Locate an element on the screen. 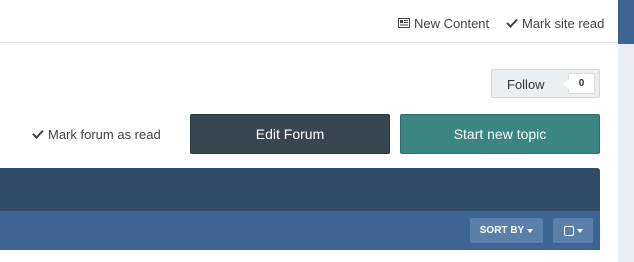 The height and width of the screenshot is (262, 634). new-content-link: New Content is located at coordinates (443, 23).